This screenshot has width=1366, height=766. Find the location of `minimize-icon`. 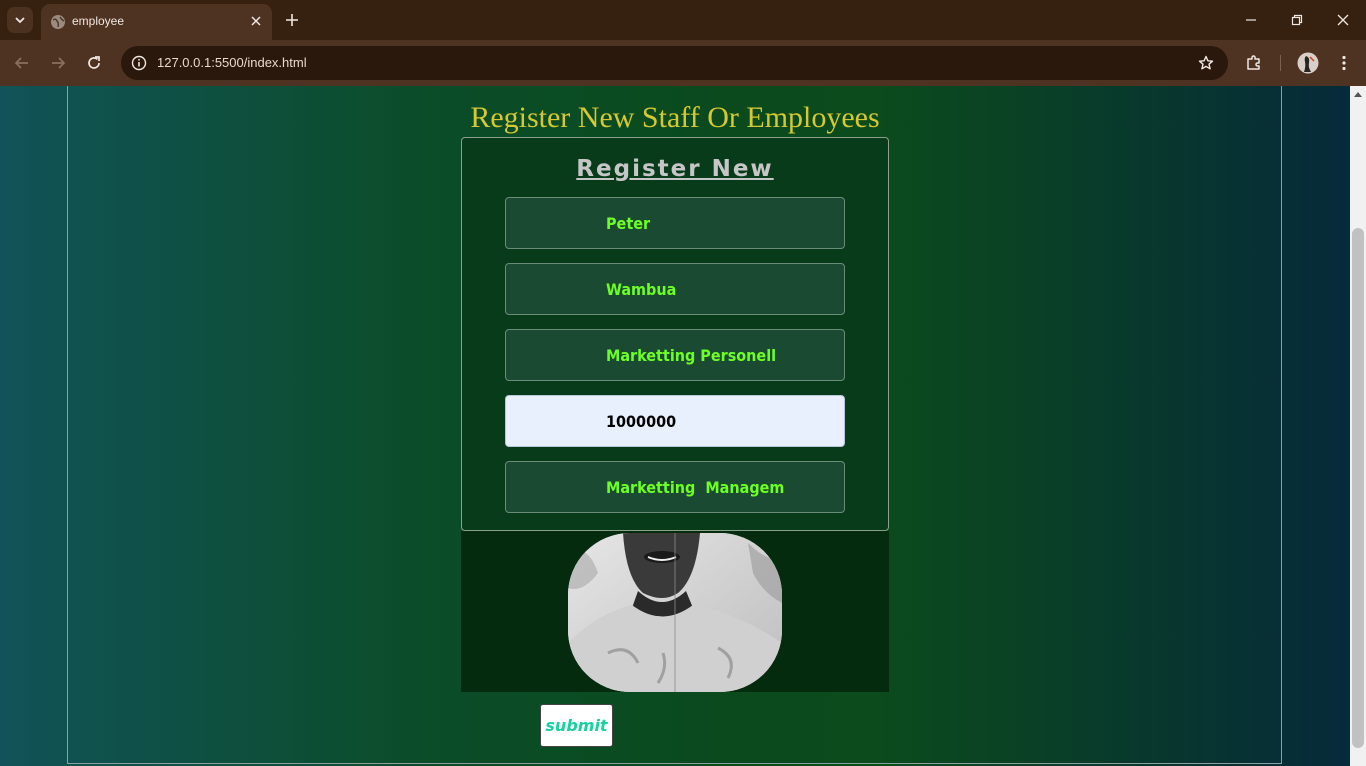

minimize-icon is located at coordinates (1251, 20).